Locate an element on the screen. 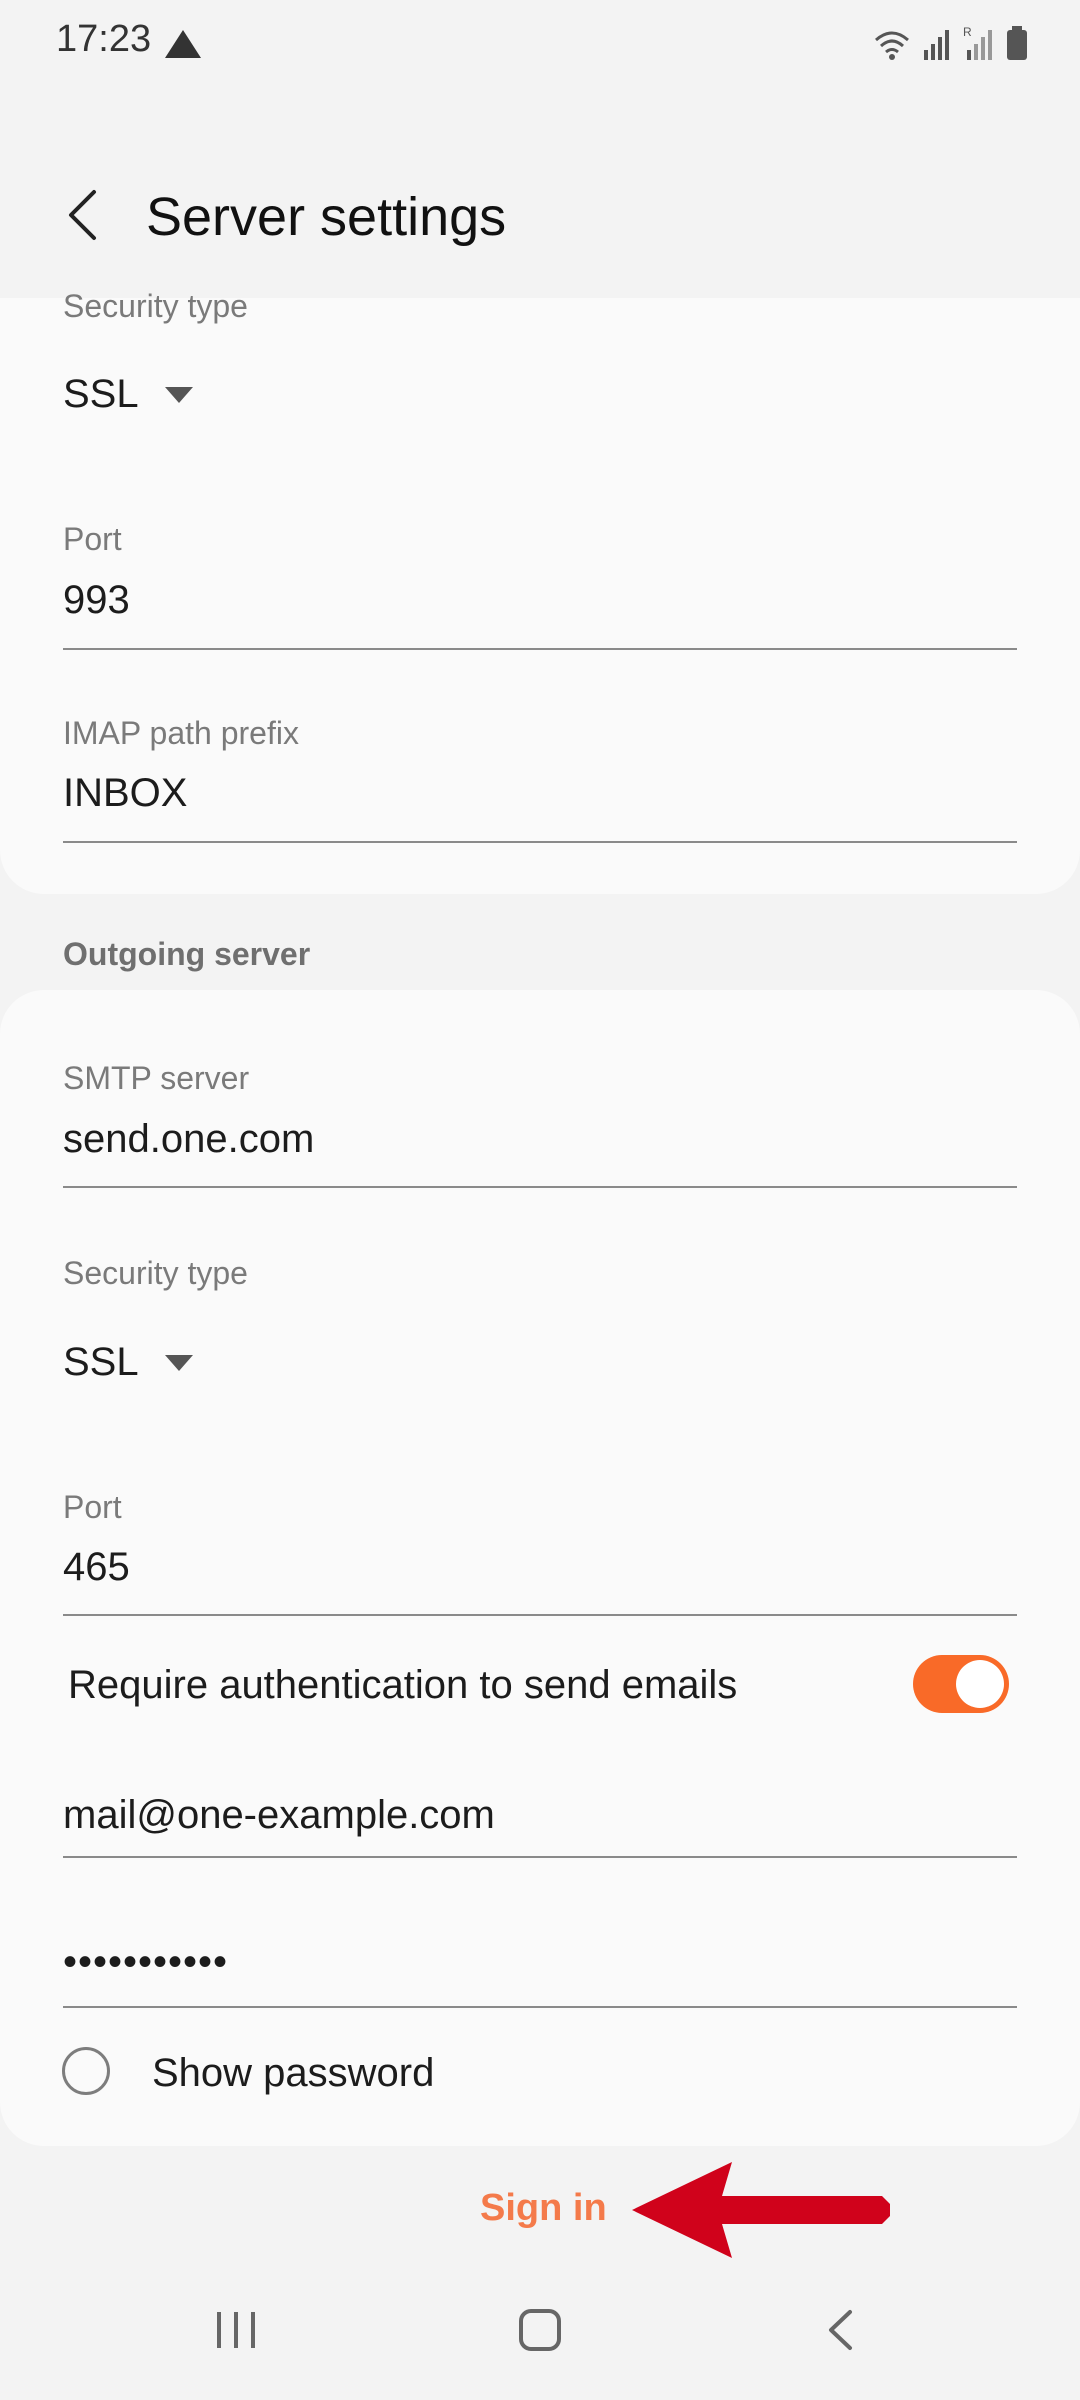 The width and height of the screenshot is (1080, 2400). svg-text: R is located at coordinates (967, 32).